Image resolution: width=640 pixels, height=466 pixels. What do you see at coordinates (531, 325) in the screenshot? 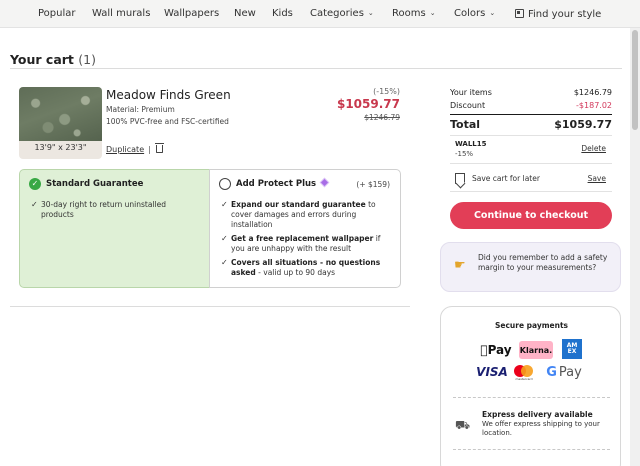
I see `secure-payments-title: Secure payments` at bounding box center [531, 325].